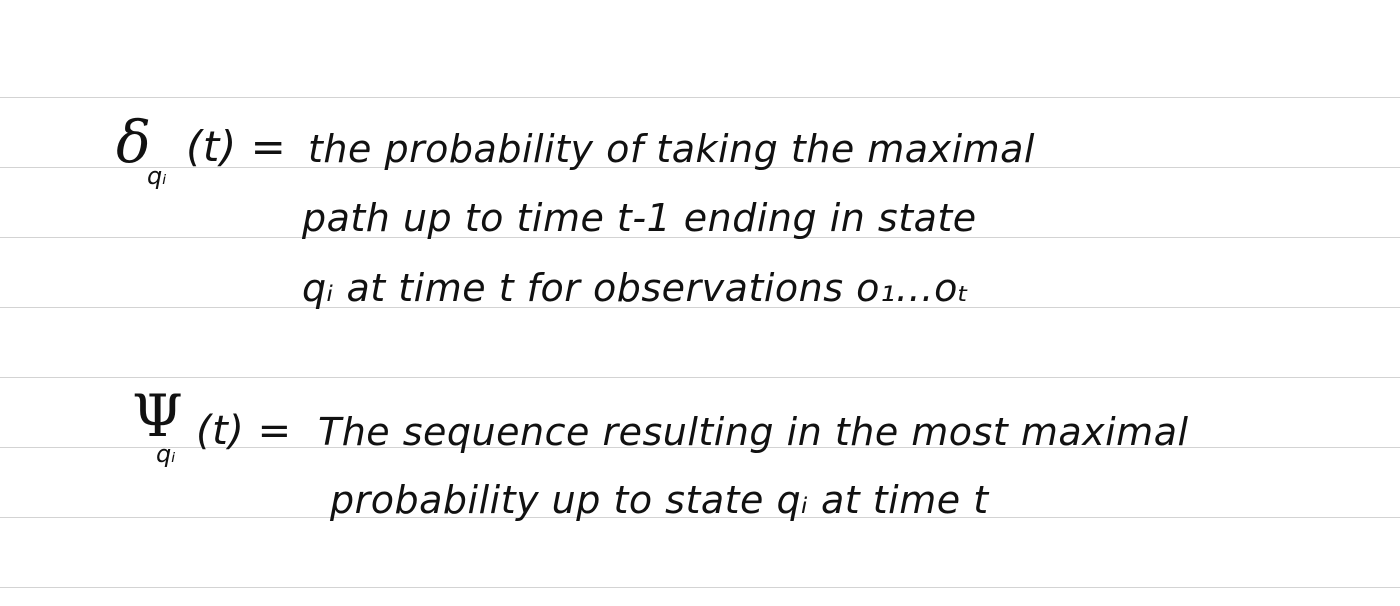  What do you see at coordinates (166, 454) in the screenshot?
I see `psi-subscript: qᵢ` at bounding box center [166, 454].